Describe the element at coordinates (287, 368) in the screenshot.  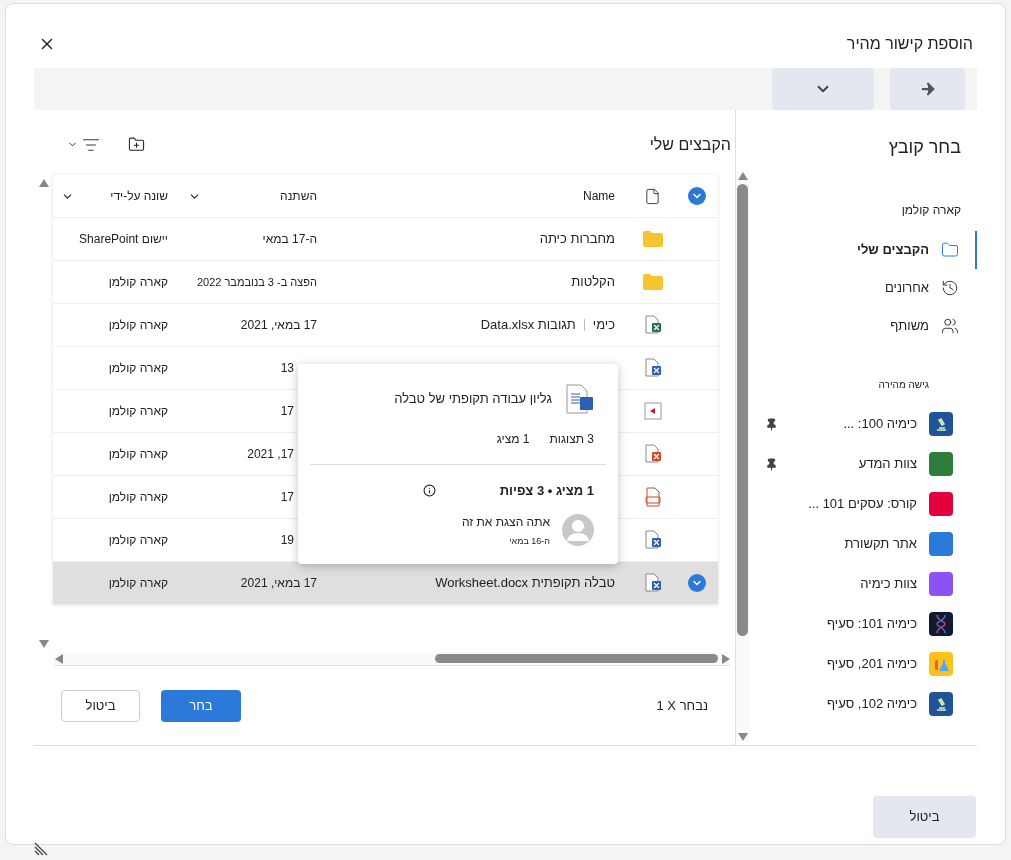
I see `modified-date: 13` at that location.